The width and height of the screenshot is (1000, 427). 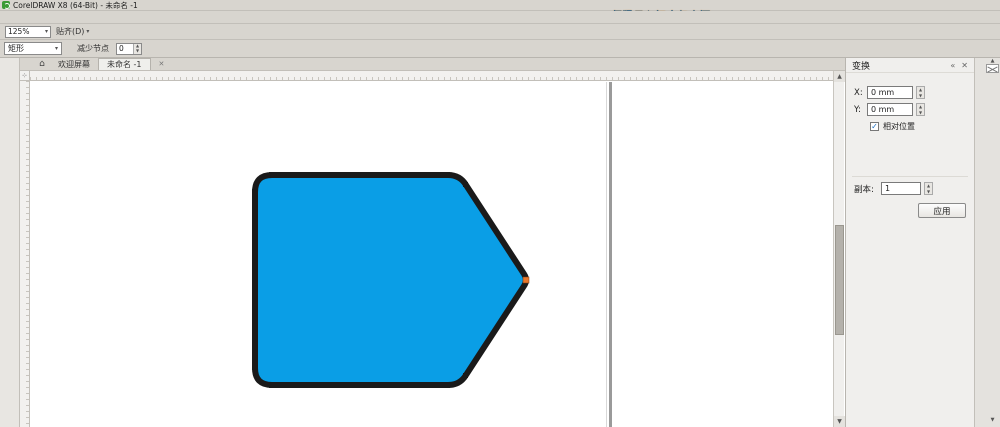 I want to click on app-logo-icon, so click(x=6, y=5).